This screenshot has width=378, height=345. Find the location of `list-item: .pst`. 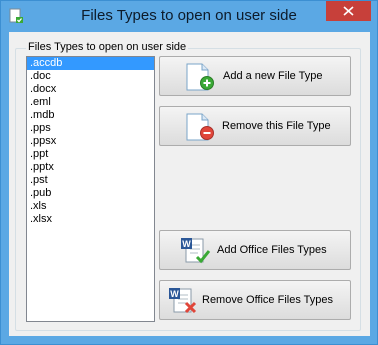

list-item: .pst is located at coordinates (90, 180).